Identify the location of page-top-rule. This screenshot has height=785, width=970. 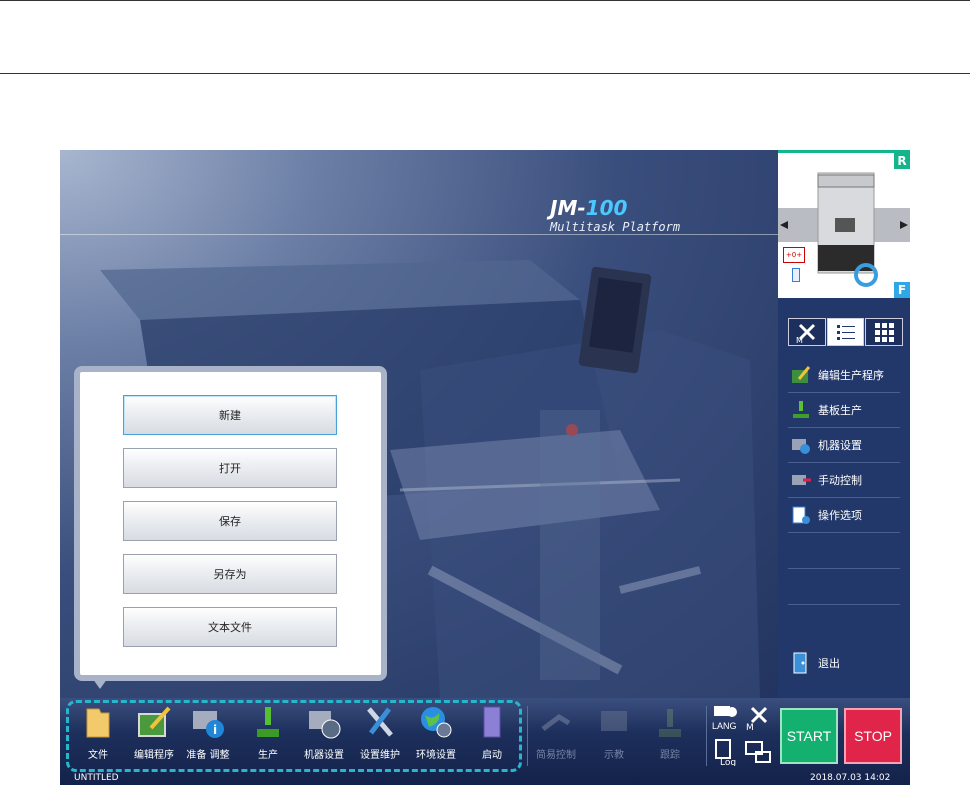
(485, 0).